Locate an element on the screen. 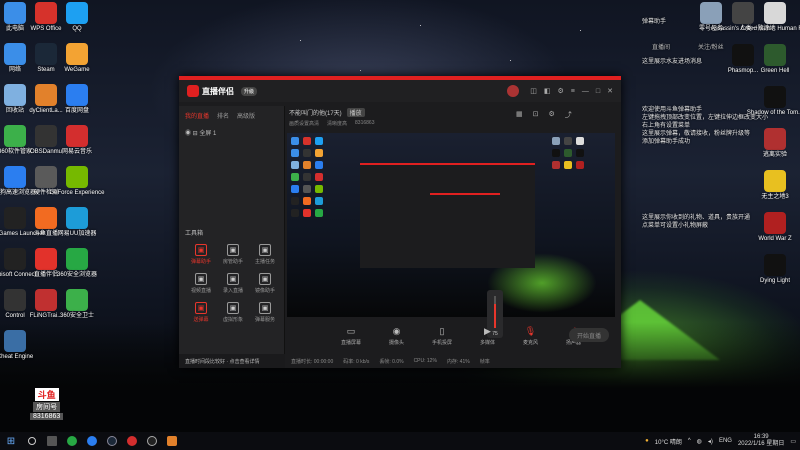 This screenshot has height=450, width=800. 360-safe-icon is located at coordinates (77, 300).